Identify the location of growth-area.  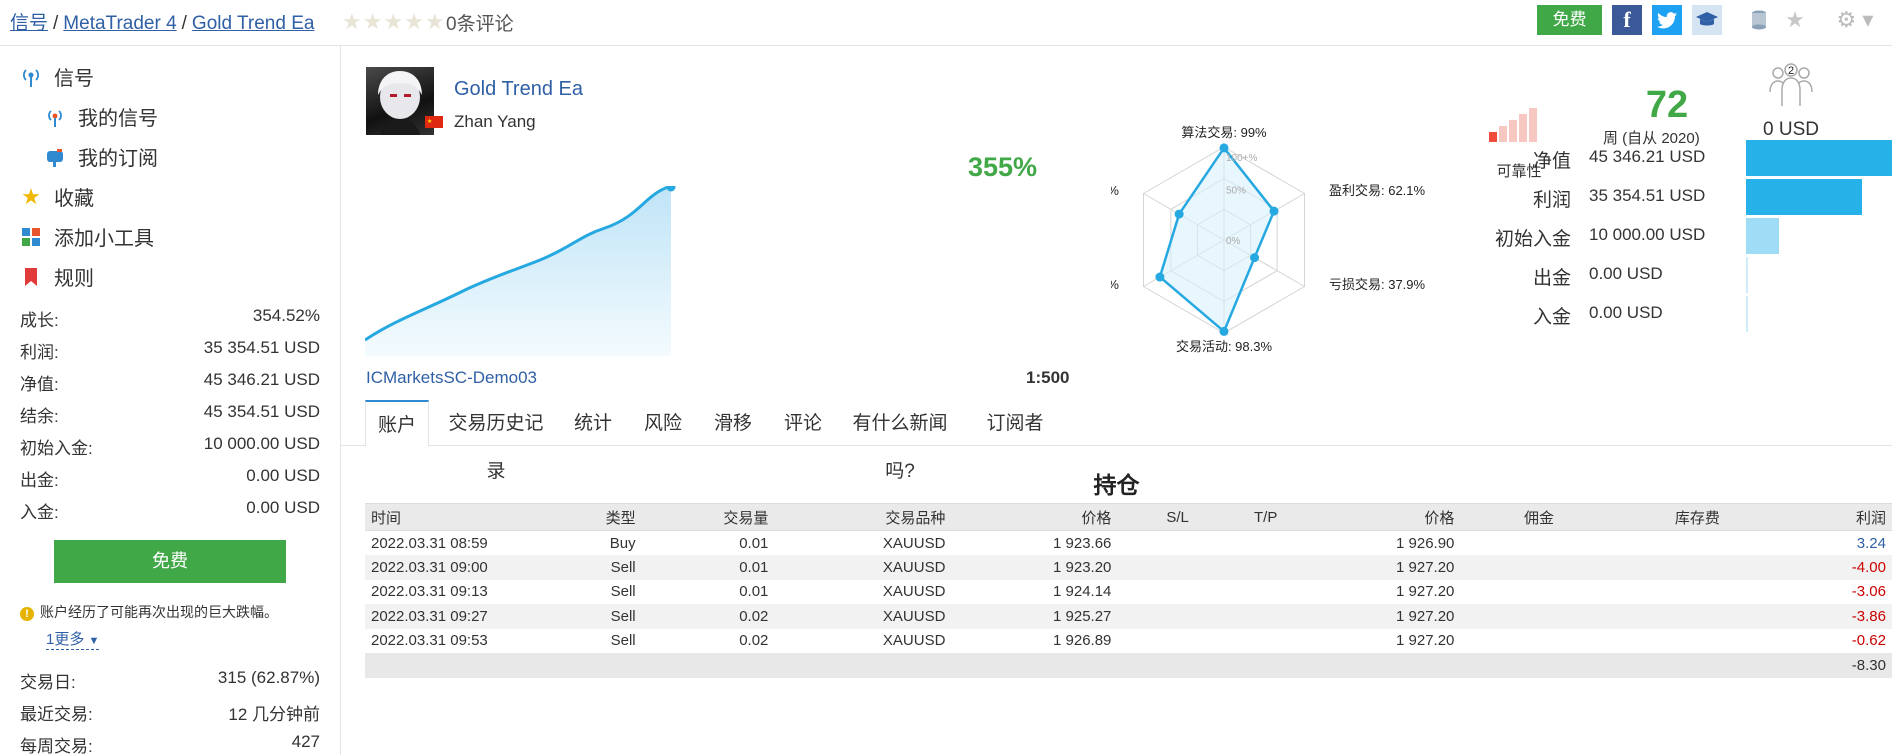
(518, 271).